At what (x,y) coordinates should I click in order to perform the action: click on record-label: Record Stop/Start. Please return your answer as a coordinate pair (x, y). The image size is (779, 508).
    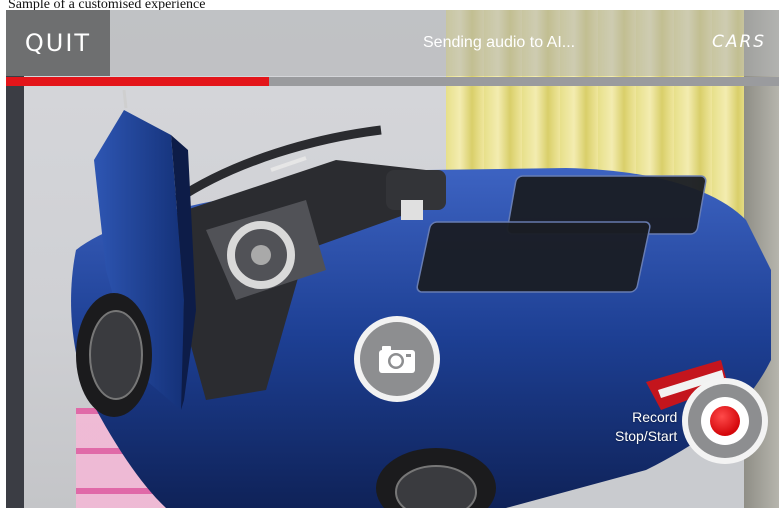
    Looking at the image, I should click on (646, 427).